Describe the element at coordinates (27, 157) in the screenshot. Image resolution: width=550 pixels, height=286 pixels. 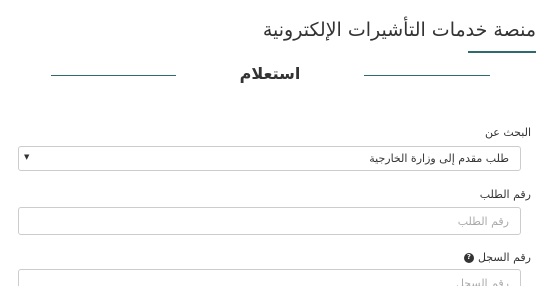
I see `caret-down-icon: ▼` at that location.